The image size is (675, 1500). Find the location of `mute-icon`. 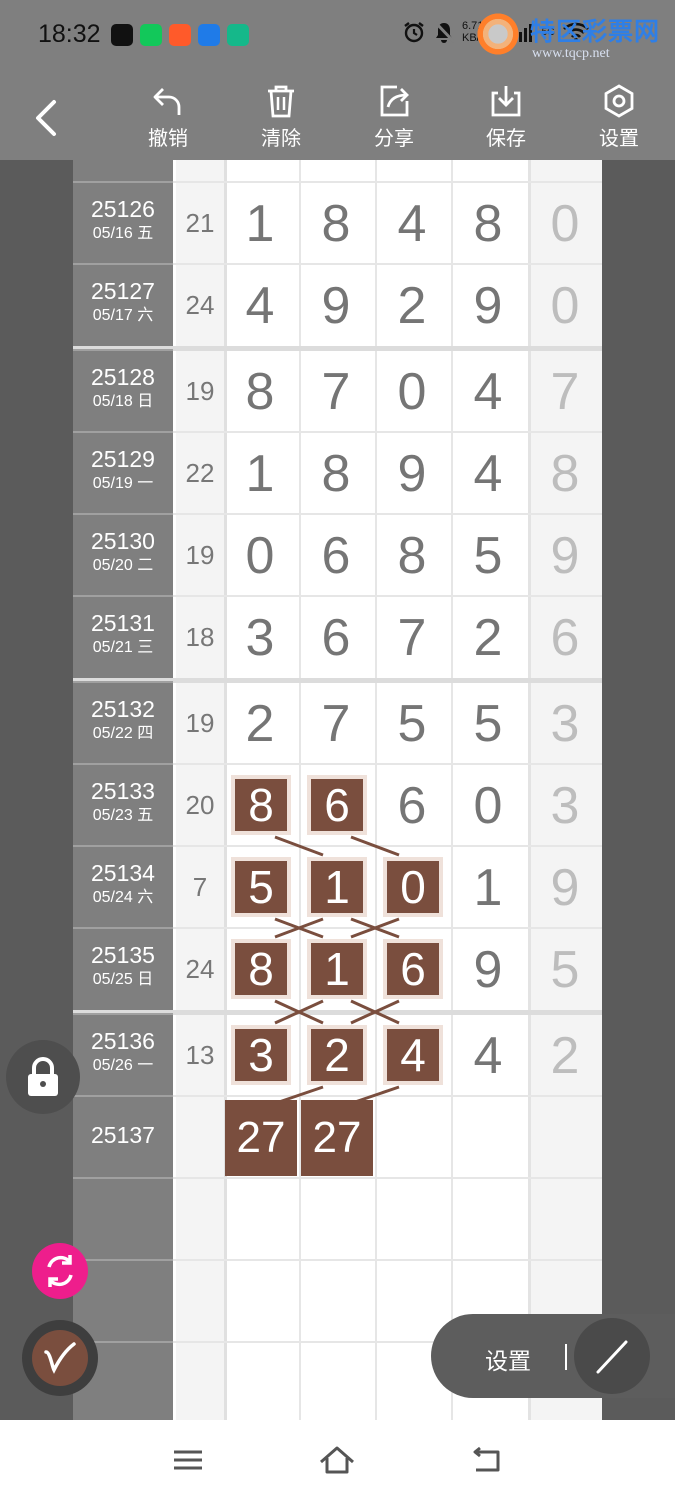

mute-icon is located at coordinates (444, 32).